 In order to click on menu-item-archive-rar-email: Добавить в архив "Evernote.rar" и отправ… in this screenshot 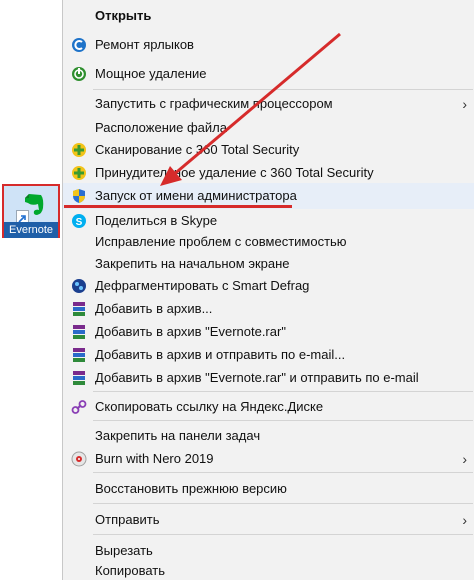, I will do `click(268, 378)`.